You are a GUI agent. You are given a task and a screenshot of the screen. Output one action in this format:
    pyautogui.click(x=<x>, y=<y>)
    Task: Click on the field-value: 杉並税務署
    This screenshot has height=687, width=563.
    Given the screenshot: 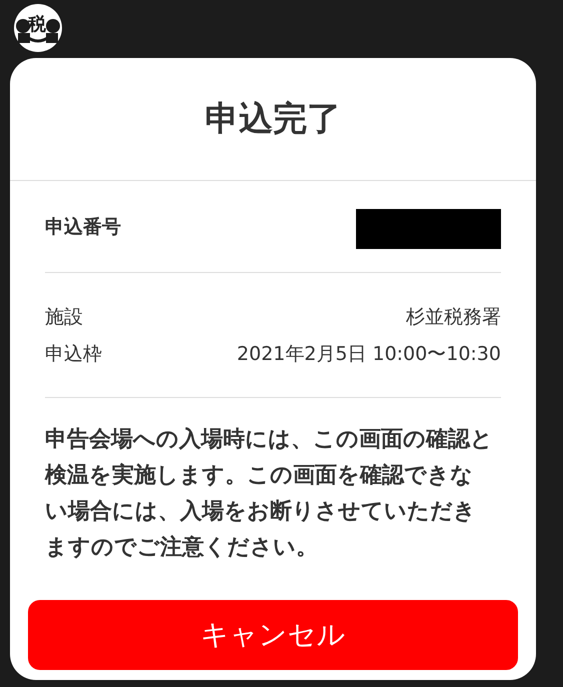 What is the action you would take?
    pyautogui.click(x=453, y=317)
    